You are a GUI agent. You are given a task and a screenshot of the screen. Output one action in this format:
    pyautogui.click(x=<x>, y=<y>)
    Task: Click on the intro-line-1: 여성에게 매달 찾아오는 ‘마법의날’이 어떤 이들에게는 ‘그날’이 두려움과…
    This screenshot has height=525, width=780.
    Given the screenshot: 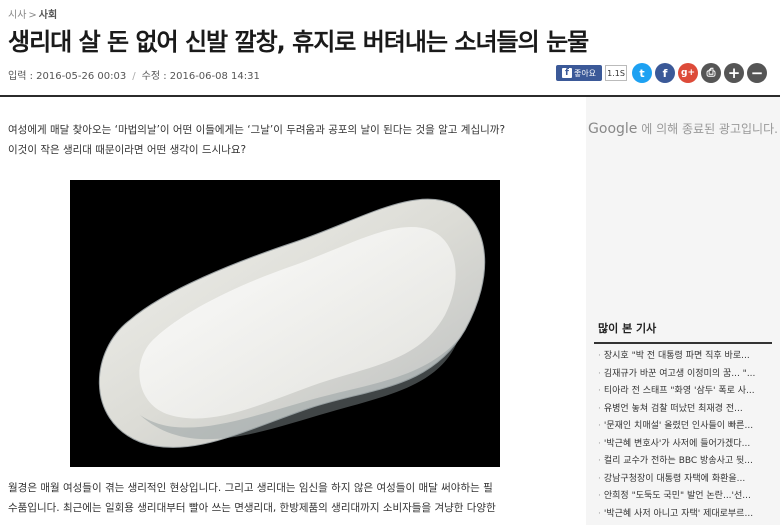 What is the action you would take?
    pyautogui.click(x=257, y=130)
    